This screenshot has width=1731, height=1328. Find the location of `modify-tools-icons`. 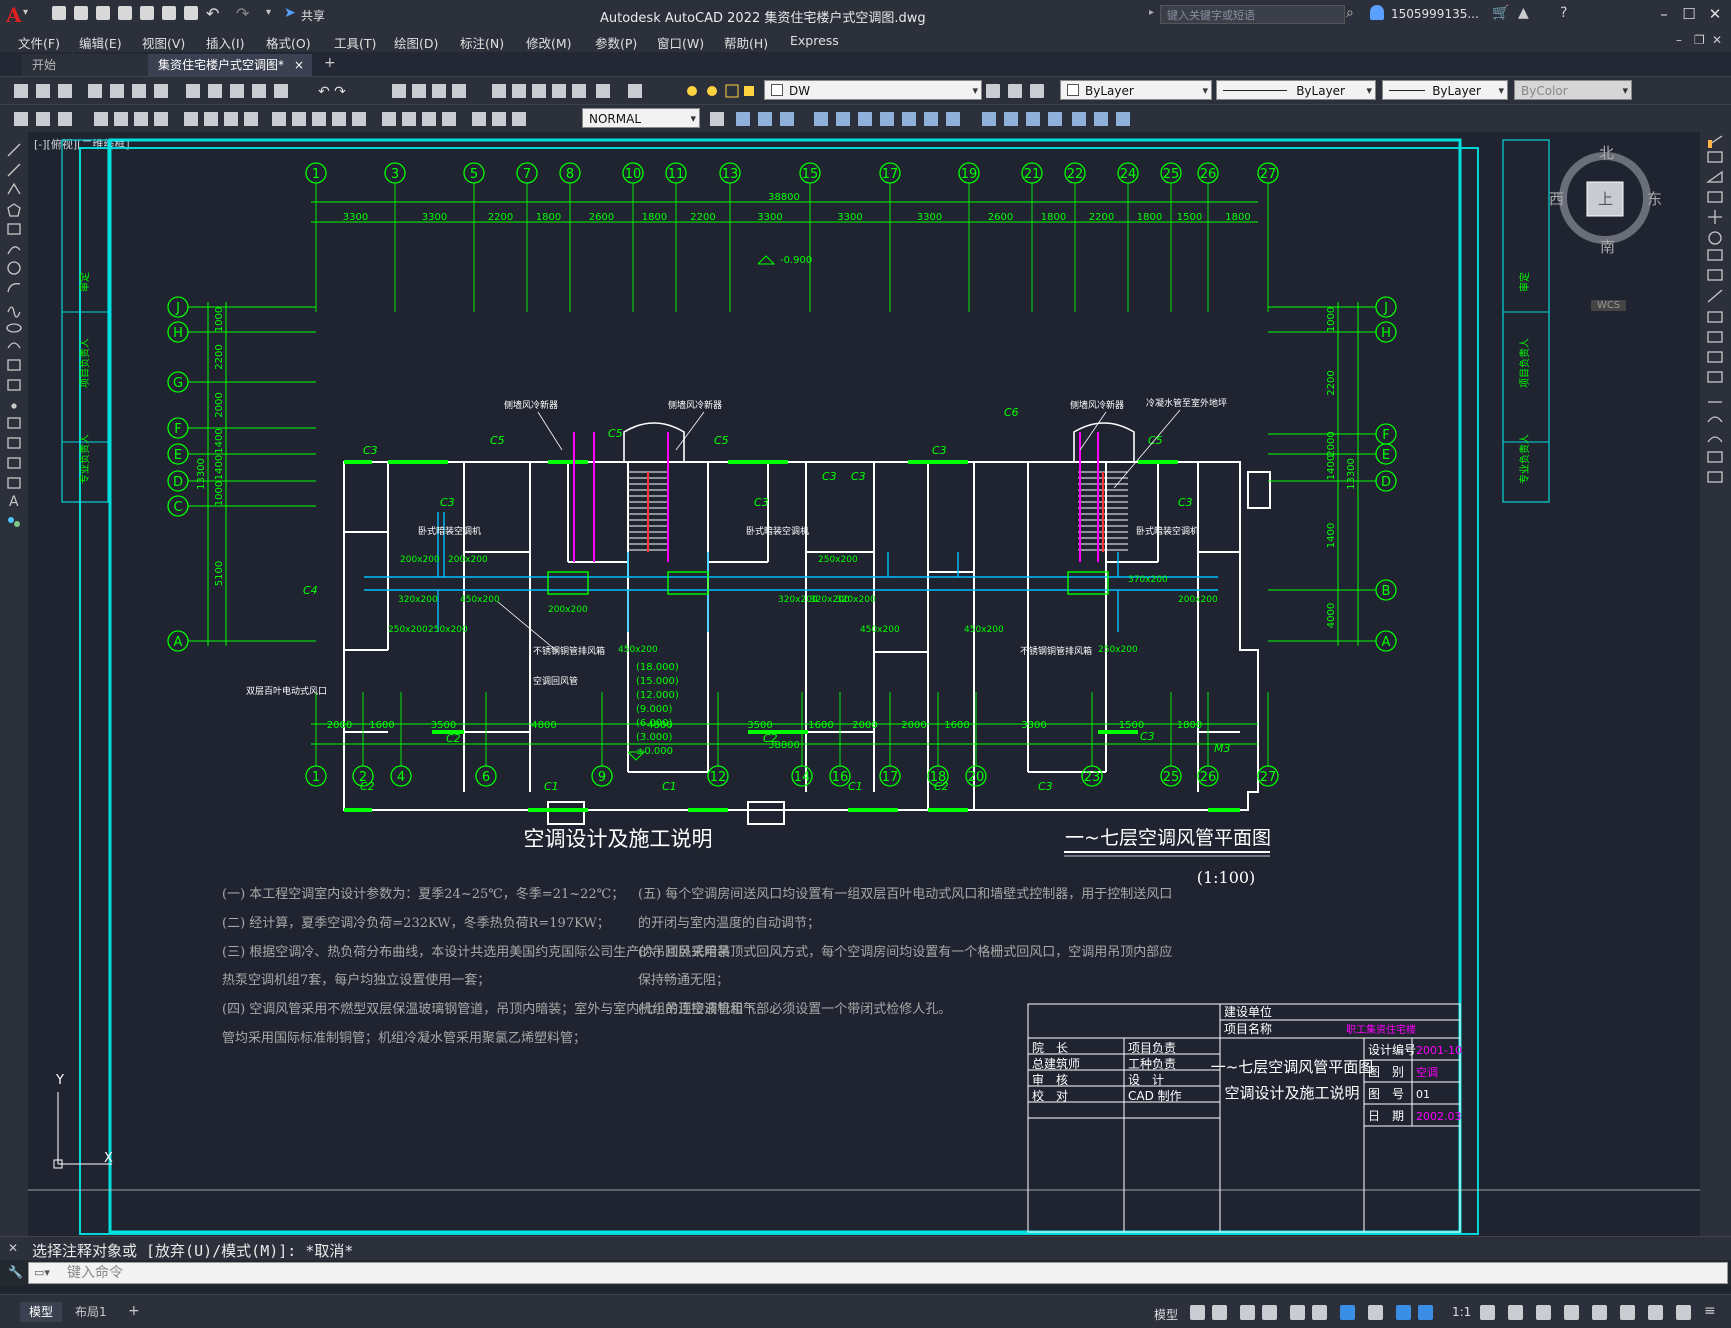

modify-tools-icons is located at coordinates (966, 119).